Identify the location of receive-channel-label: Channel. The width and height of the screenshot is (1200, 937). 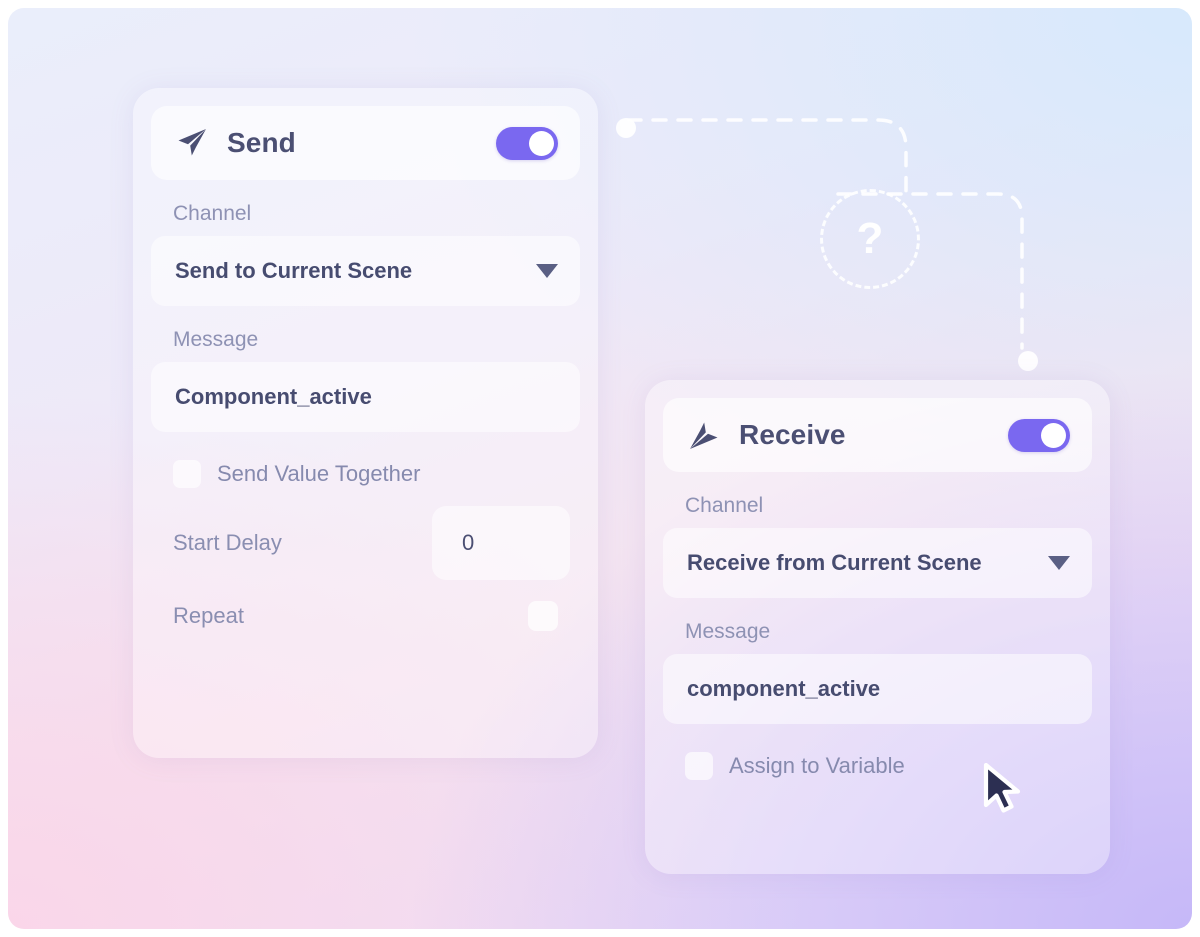
(724, 505).